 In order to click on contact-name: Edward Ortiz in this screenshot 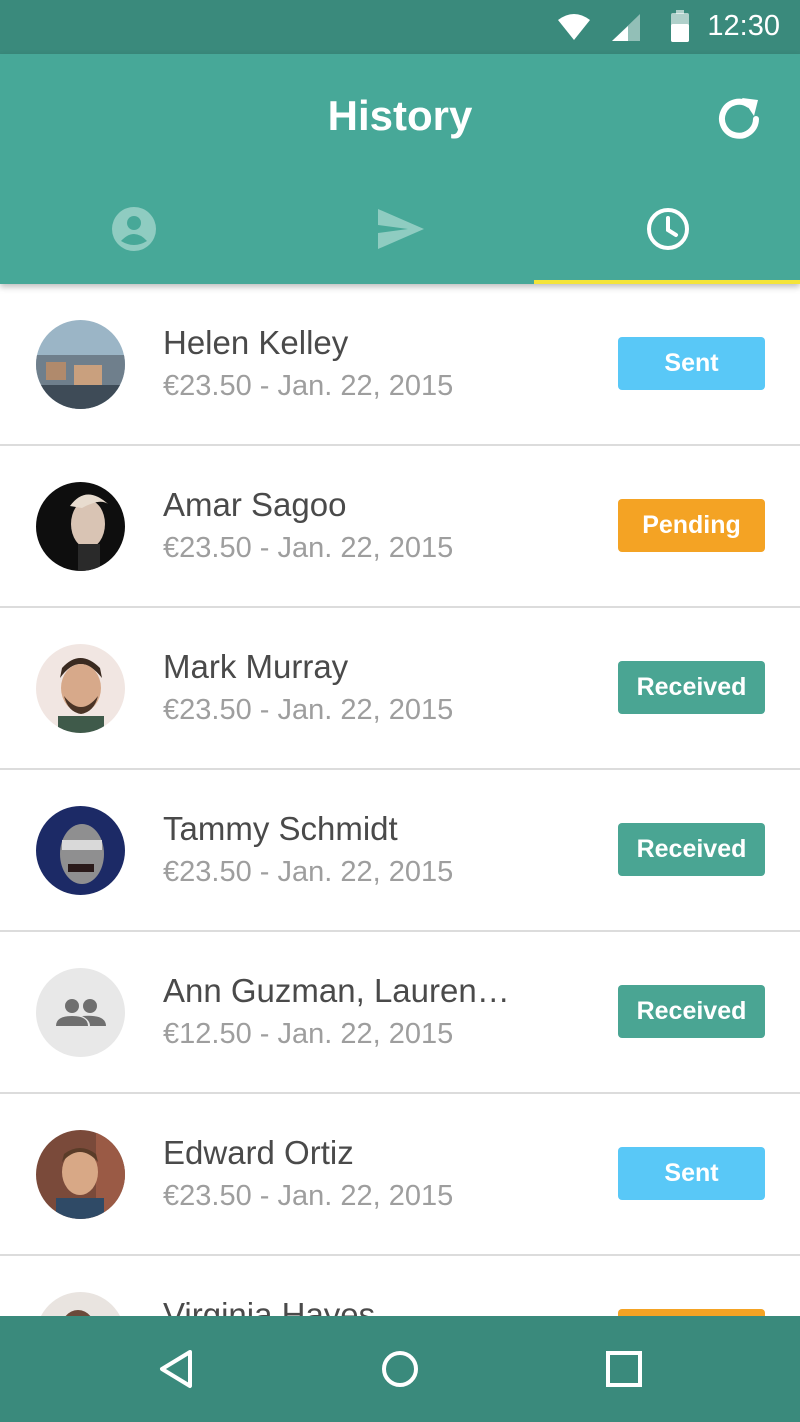, I will do `click(258, 1152)`.